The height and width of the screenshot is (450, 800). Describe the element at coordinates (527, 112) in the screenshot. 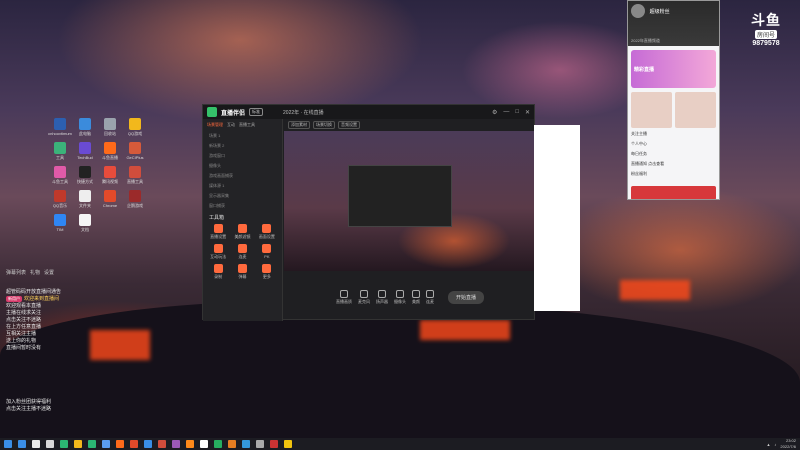

I see `close-icon: ✕` at that location.